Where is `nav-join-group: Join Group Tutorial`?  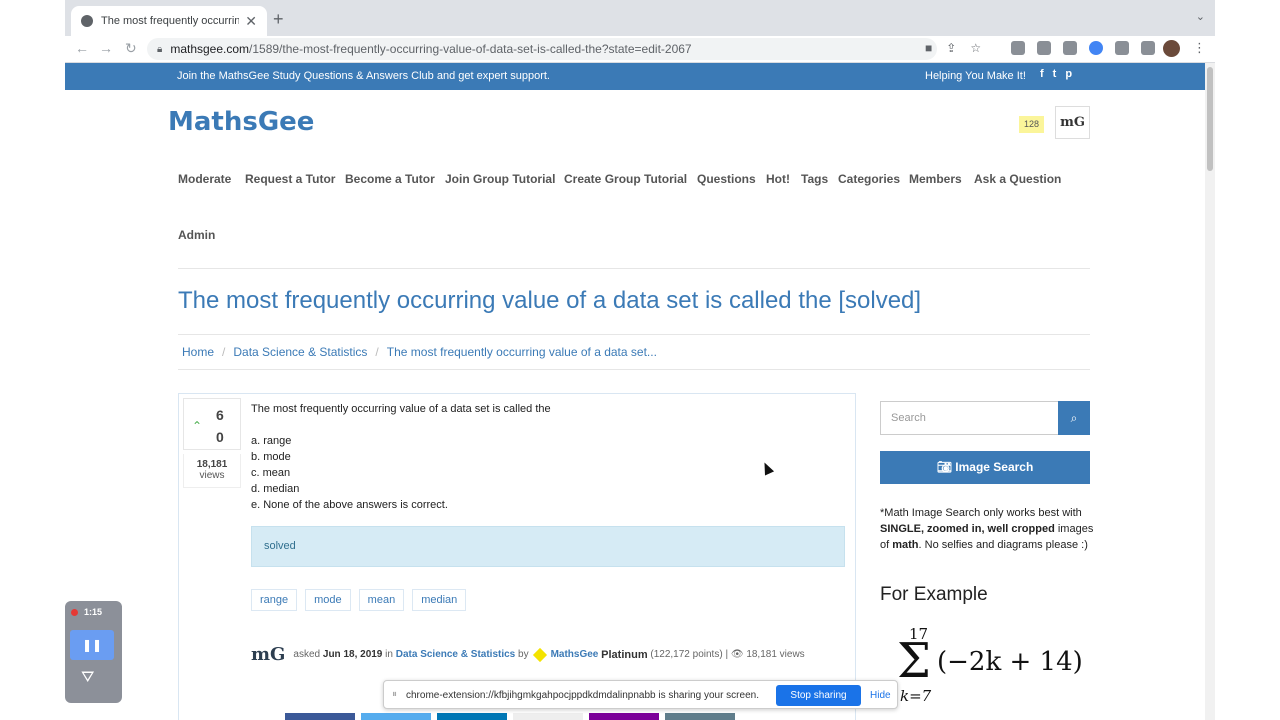
nav-join-group: Join Group Tutorial is located at coordinates (500, 179).